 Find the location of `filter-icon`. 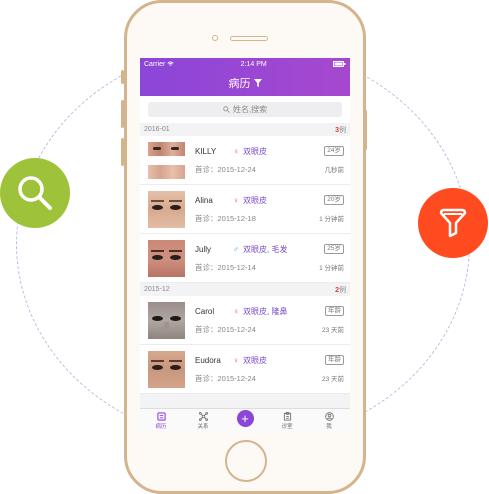

filter-icon is located at coordinates (257, 83).